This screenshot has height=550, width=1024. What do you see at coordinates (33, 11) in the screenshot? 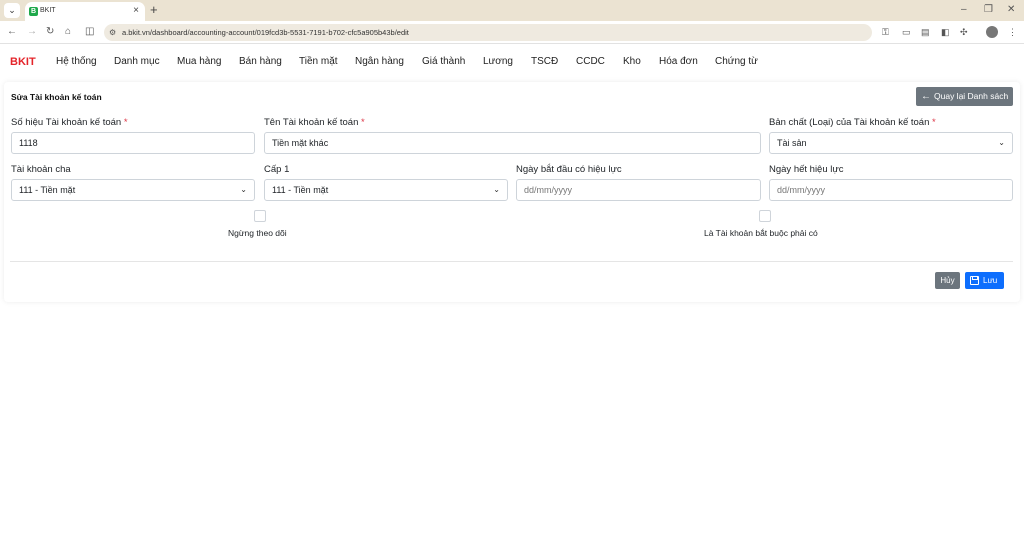
I see `favicon-icon: B` at bounding box center [33, 11].